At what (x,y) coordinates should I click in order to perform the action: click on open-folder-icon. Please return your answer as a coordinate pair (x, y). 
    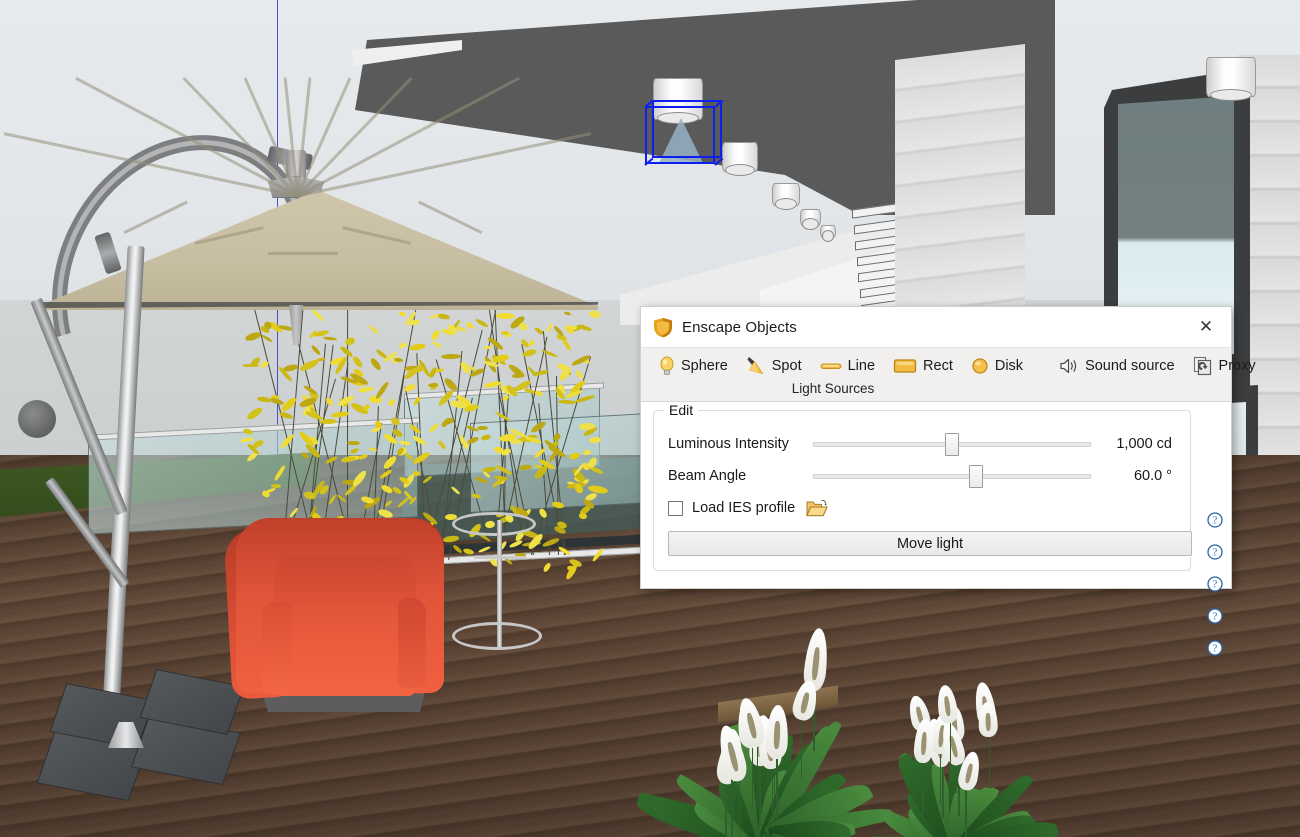
    Looking at the image, I should click on (817, 508).